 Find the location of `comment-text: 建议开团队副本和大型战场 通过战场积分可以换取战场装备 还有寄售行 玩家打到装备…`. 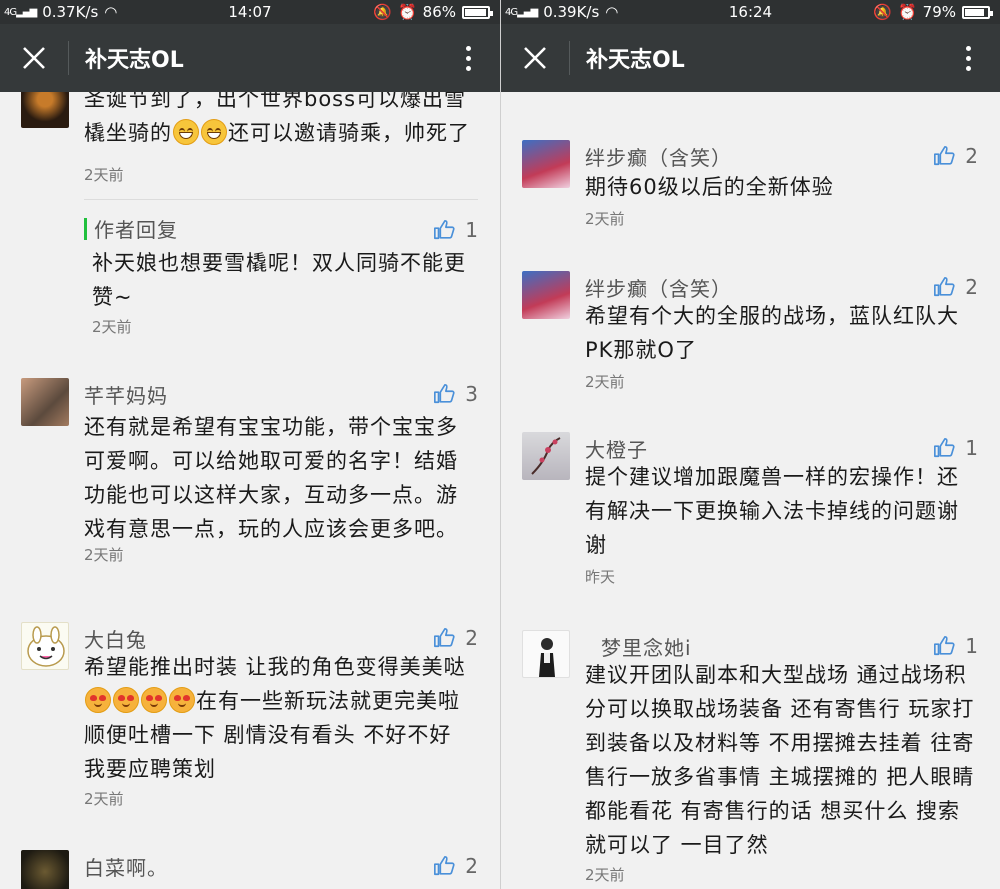

comment-text: 建议开团队副本和大型战场 通过战场积分可以换取战场装备 还有寄售行 玩家打到装备… is located at coordinates (780, 760).